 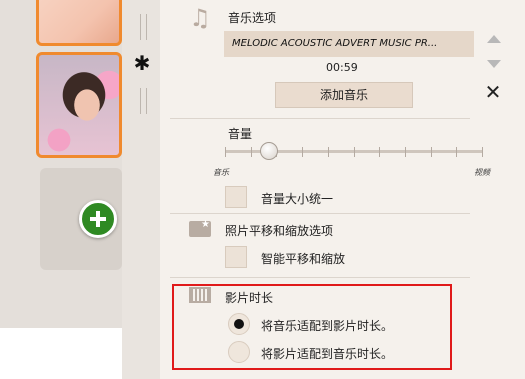 I want to click on volume-video-label: 视频, so click(x=482, y=172).